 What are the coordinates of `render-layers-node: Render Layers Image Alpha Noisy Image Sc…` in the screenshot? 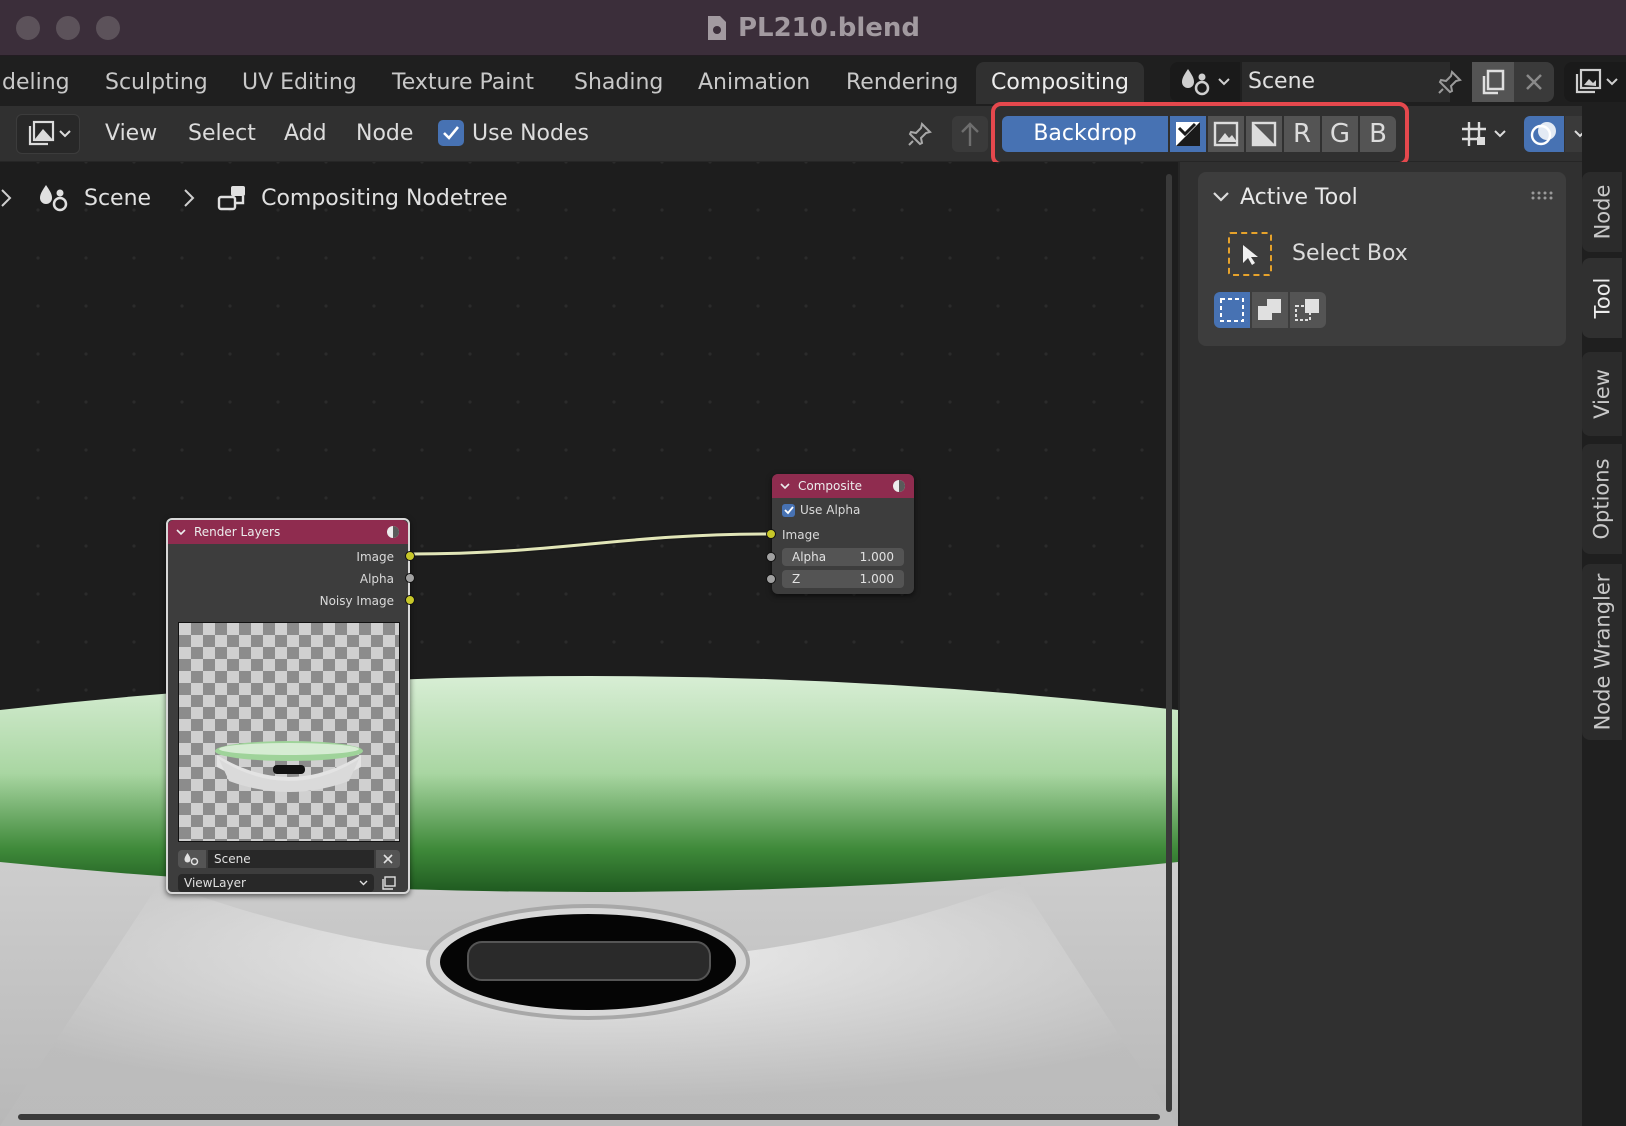 It's located at (290, 706).